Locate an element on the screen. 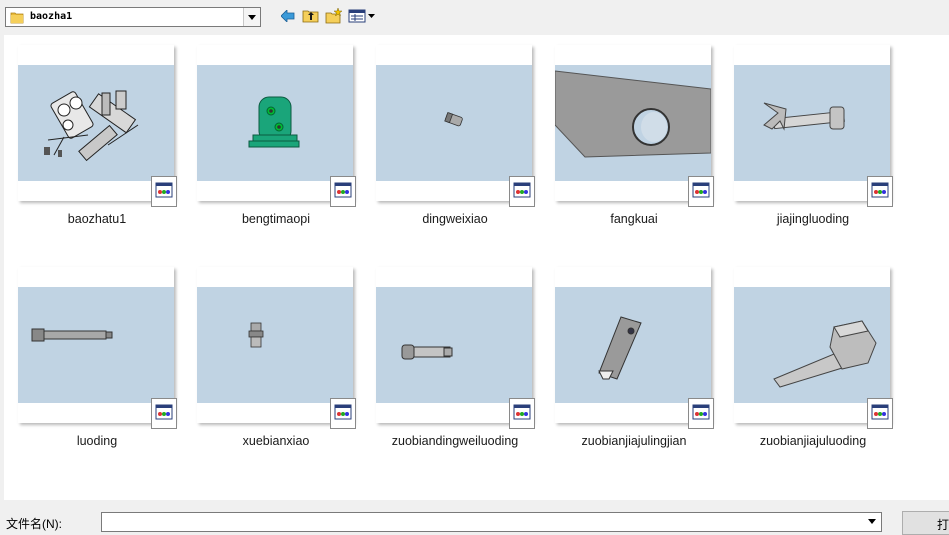  file-item: luoding is located at coordinates (90, 360).